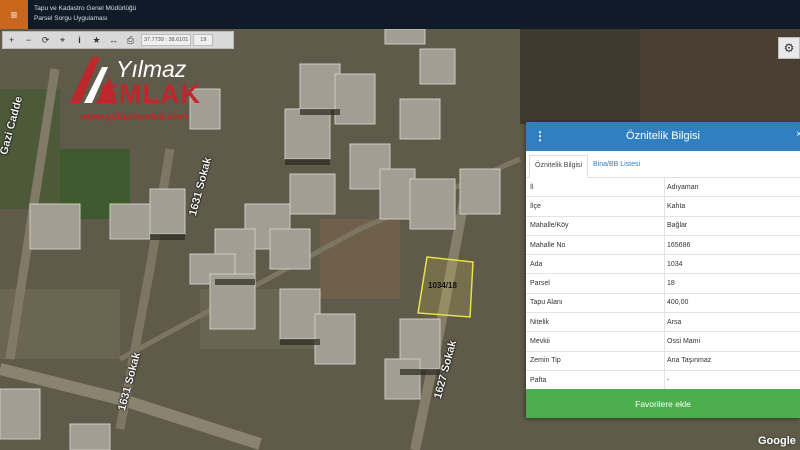 The image size is (800, 450). I want to click on table-row: Nitelik Arsa, so click(663, 323).